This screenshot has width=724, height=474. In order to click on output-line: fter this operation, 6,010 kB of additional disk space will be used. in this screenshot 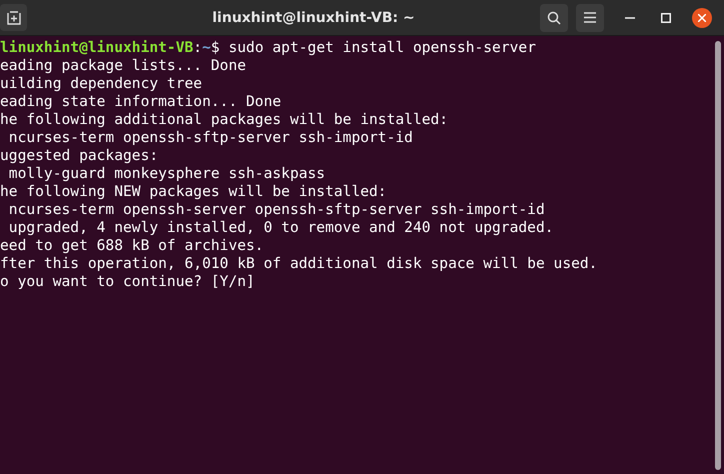, I will do `click(299, 264)`.